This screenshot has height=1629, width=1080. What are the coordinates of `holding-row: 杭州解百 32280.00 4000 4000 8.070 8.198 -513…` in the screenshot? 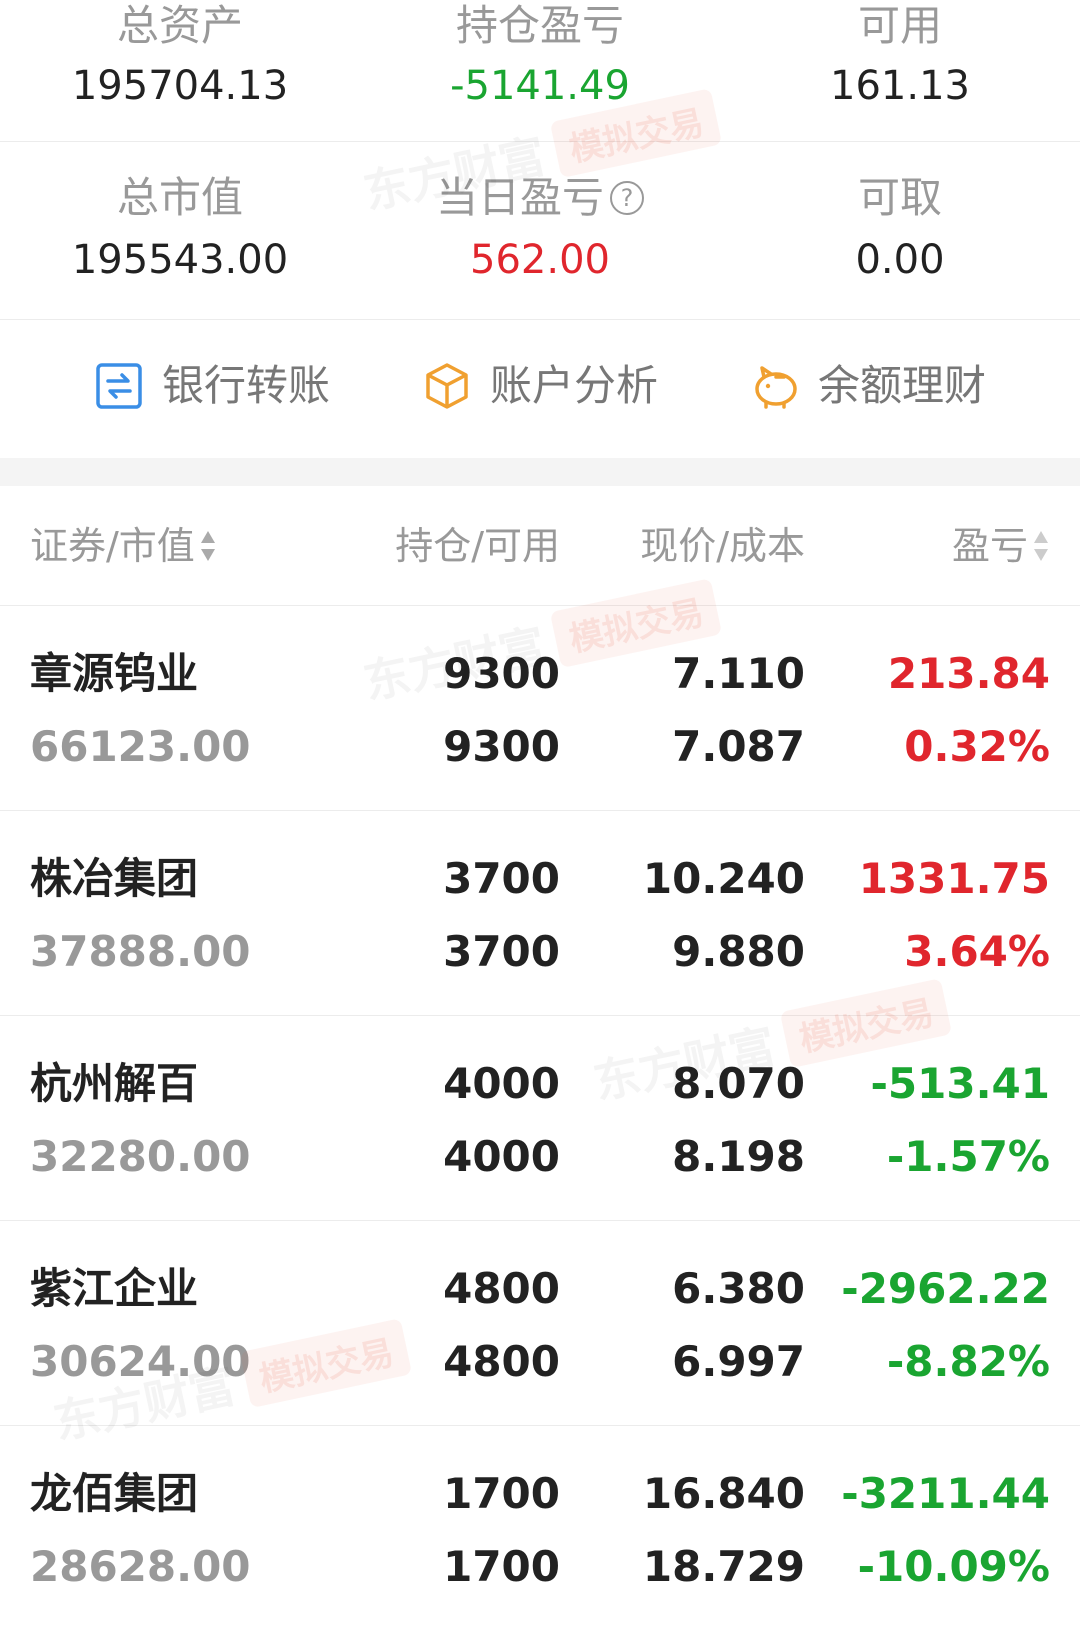 It's located at (540, 1118).